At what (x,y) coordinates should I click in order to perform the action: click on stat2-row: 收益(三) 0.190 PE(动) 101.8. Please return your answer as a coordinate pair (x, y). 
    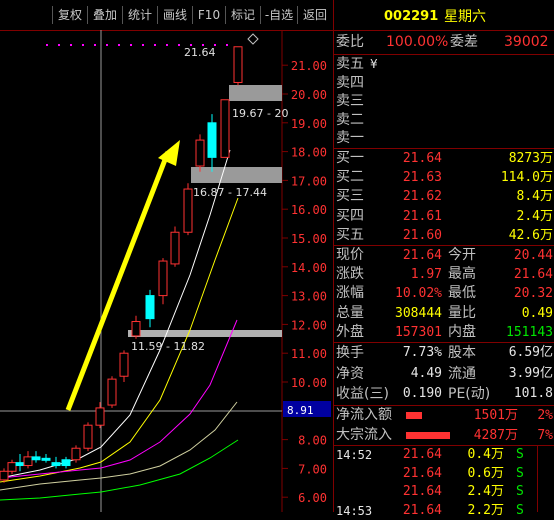
    Looking at the image, I should click on (444, 394).